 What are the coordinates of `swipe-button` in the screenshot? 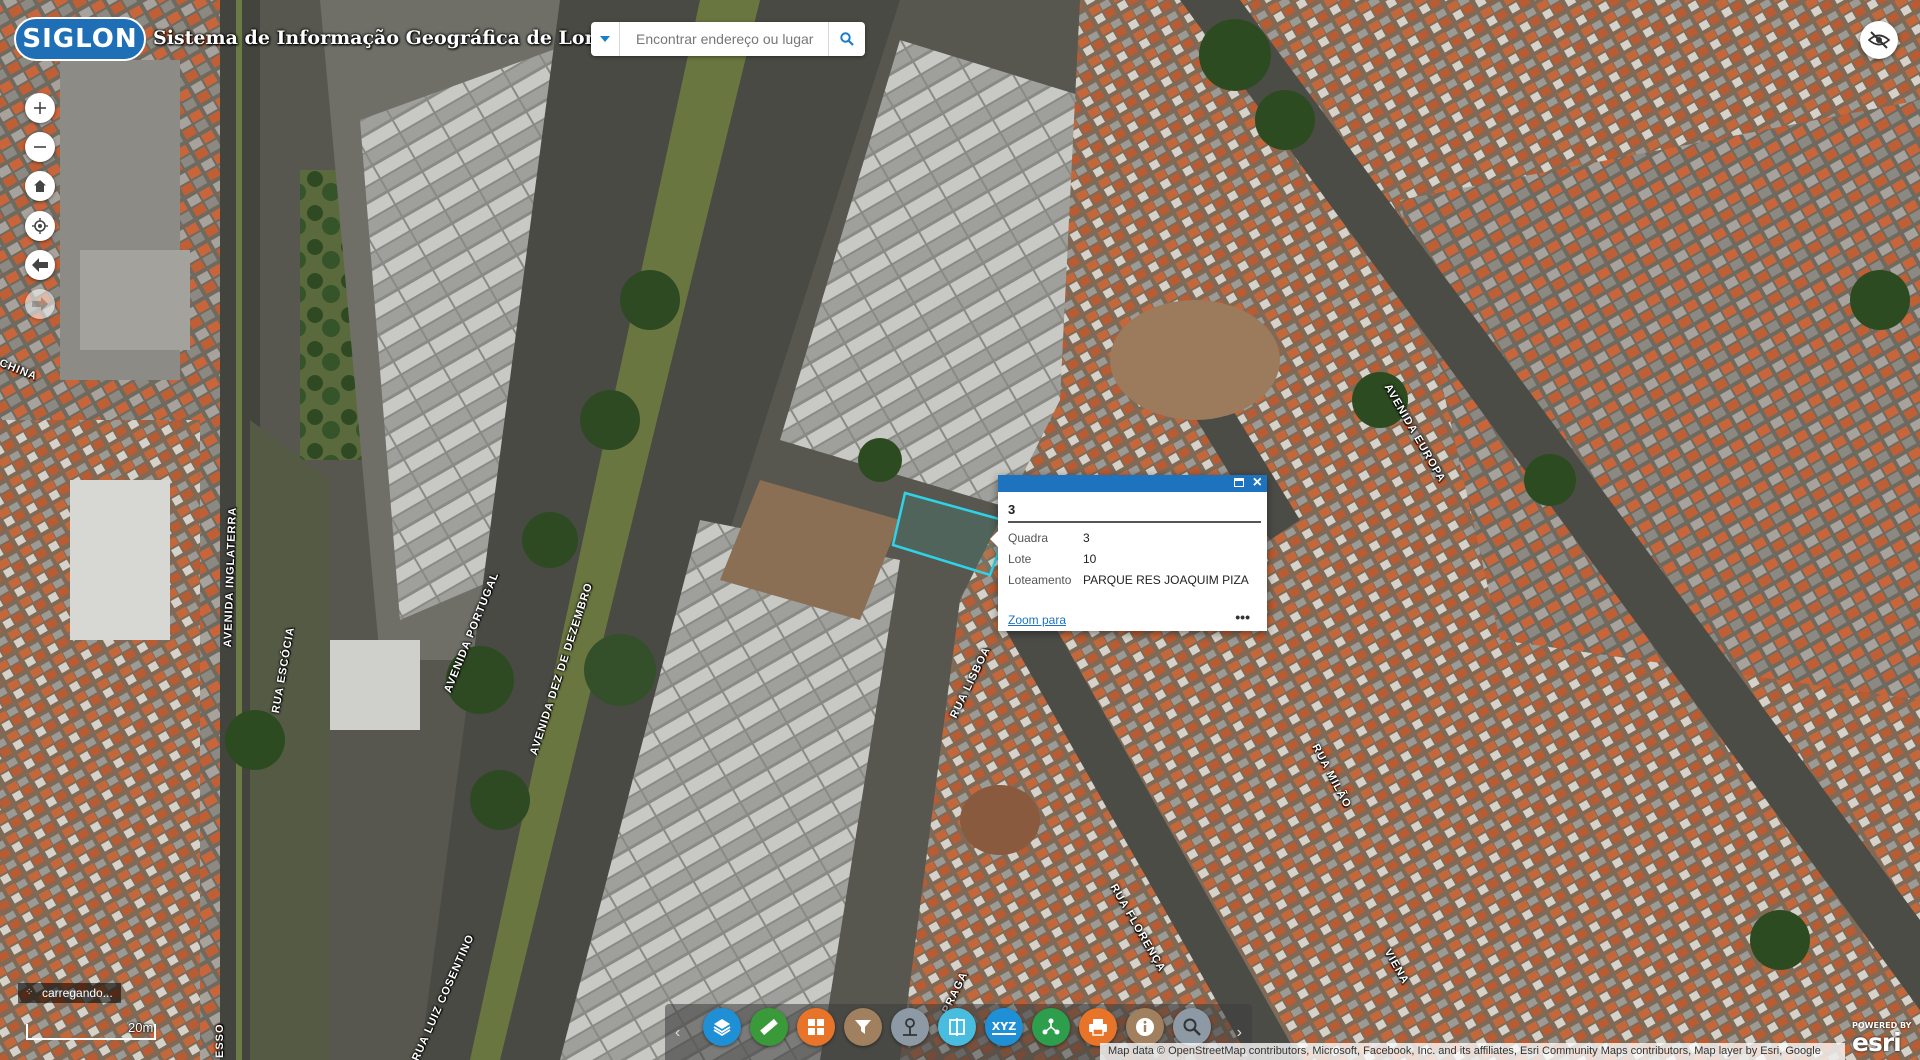 It's located at (957, 1027).